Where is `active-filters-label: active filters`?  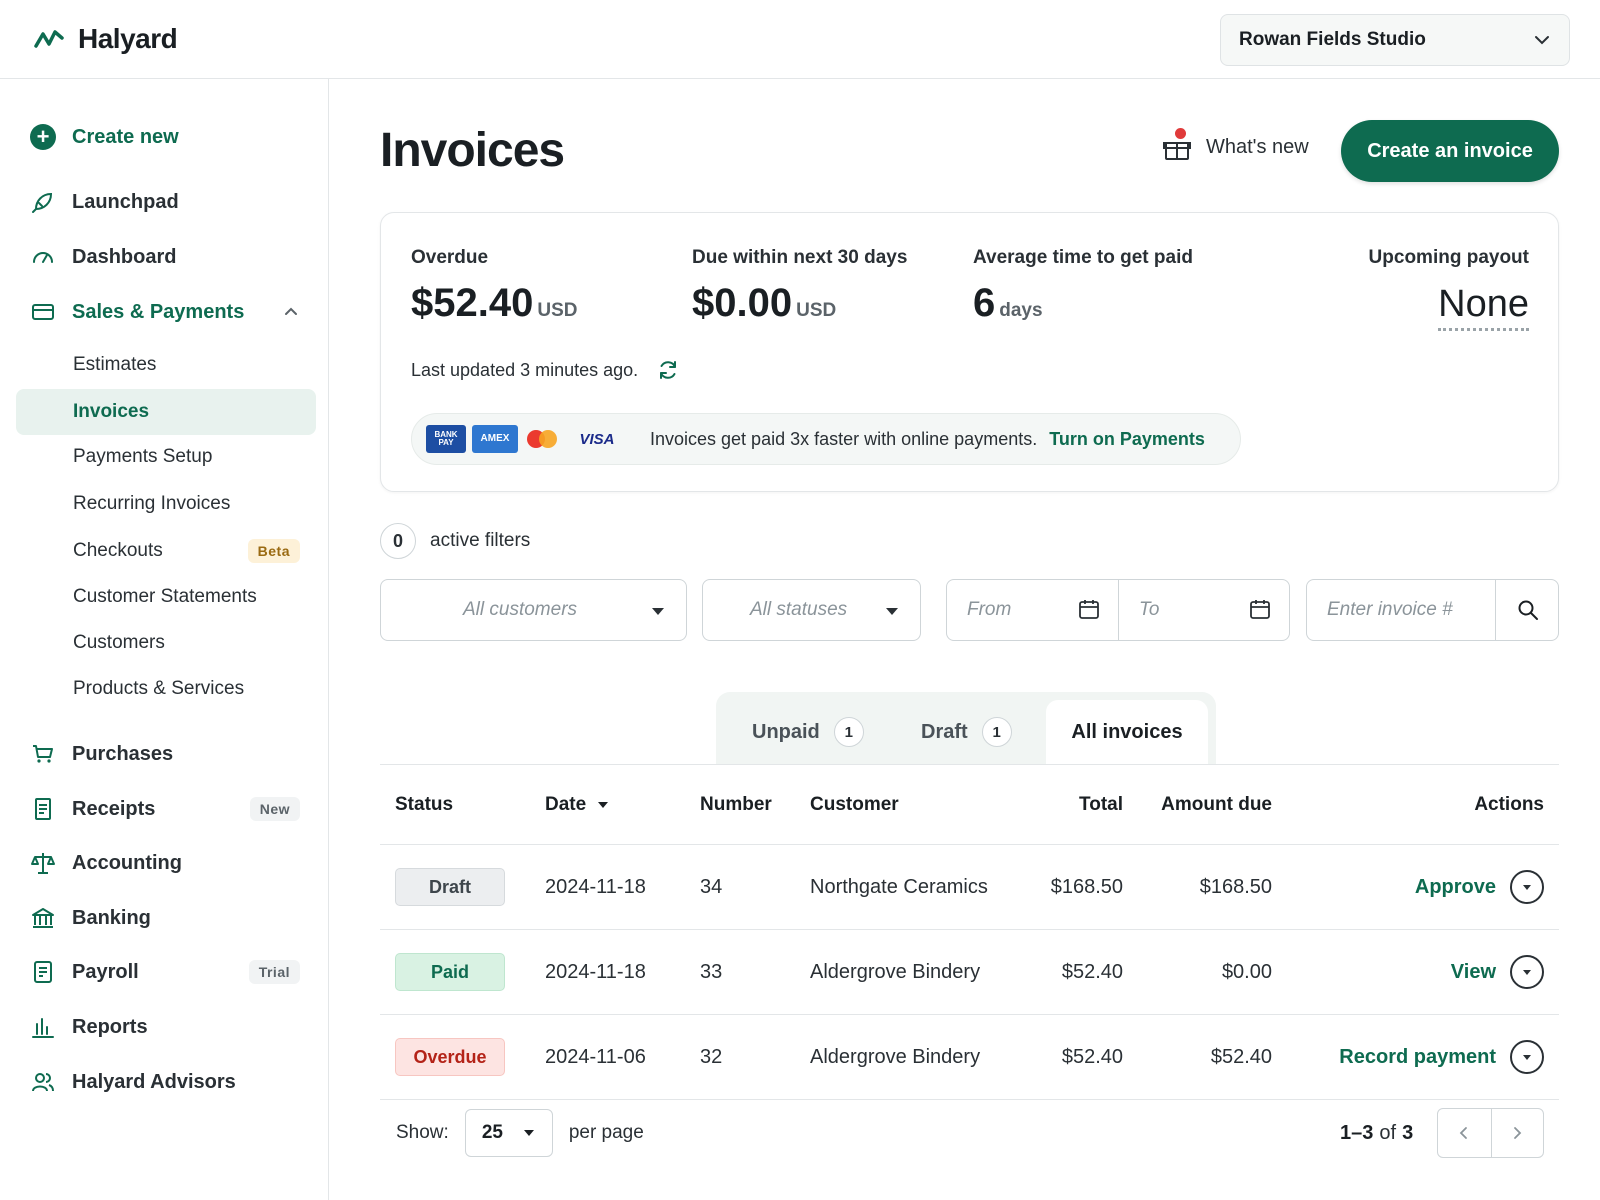
active-filters-label: active filters is located at coordinates (480, 540).